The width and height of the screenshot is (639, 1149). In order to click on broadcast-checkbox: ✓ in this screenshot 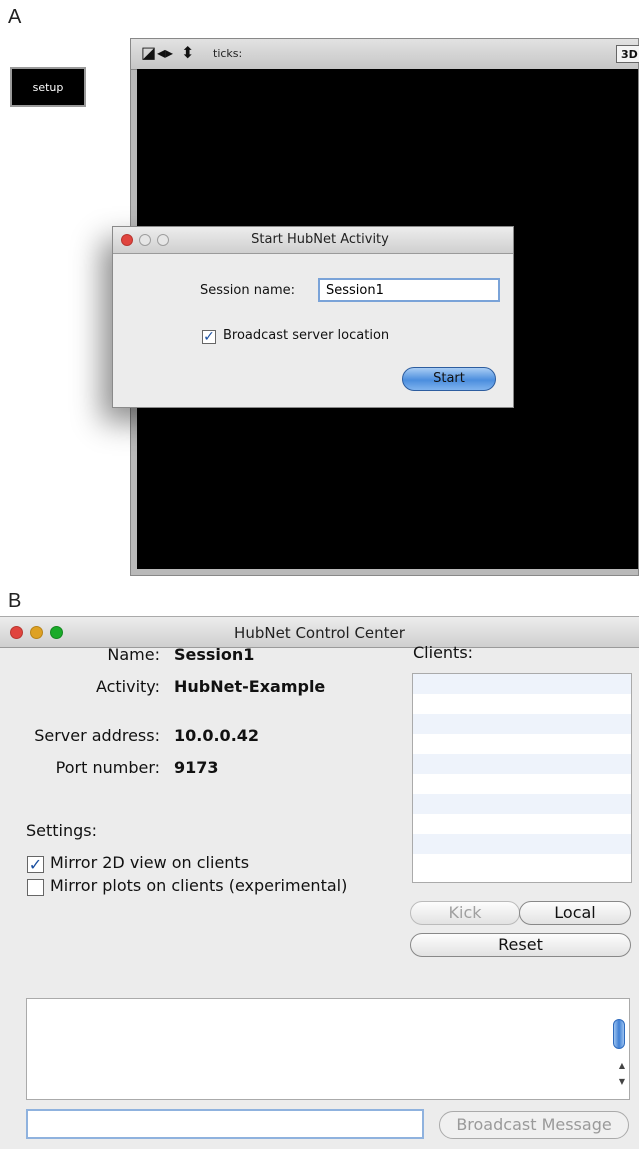, I will do `click(209, 337)`.